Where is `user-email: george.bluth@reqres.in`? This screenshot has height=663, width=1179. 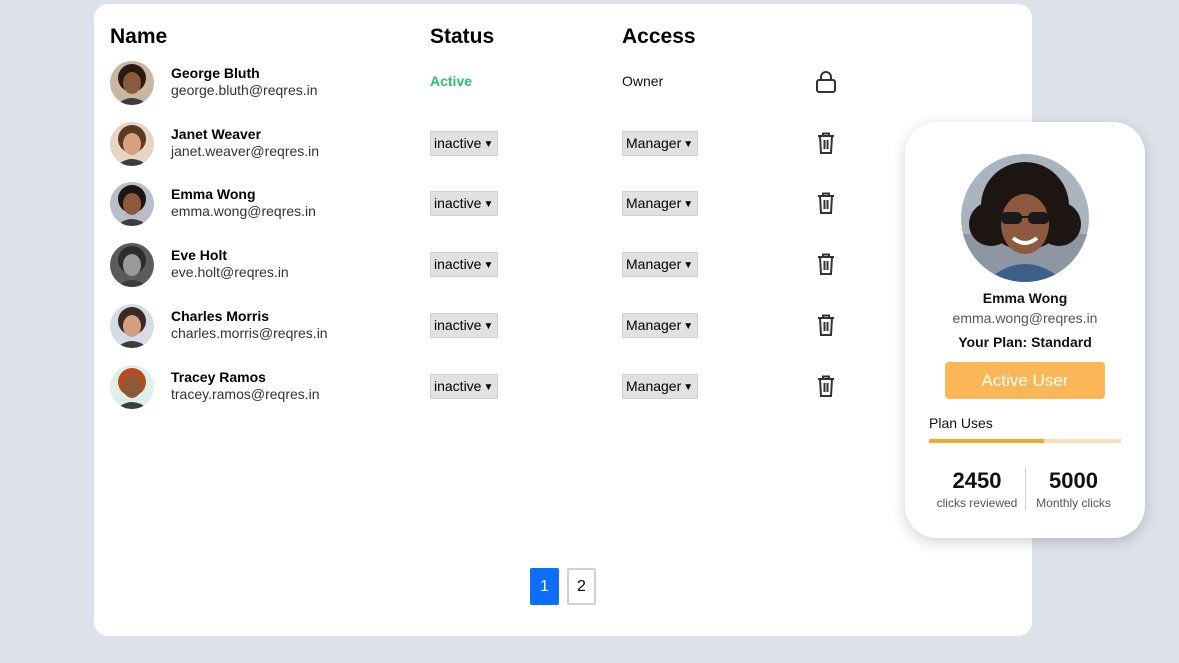 user-email: george.bluth@reqres.in is located at coordinates (244, 90).